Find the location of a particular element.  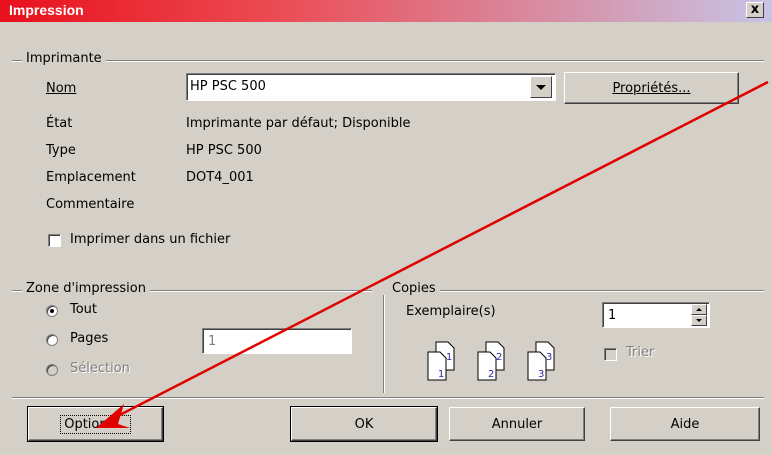

help-button: Aide is located at coordinates (685, 424).